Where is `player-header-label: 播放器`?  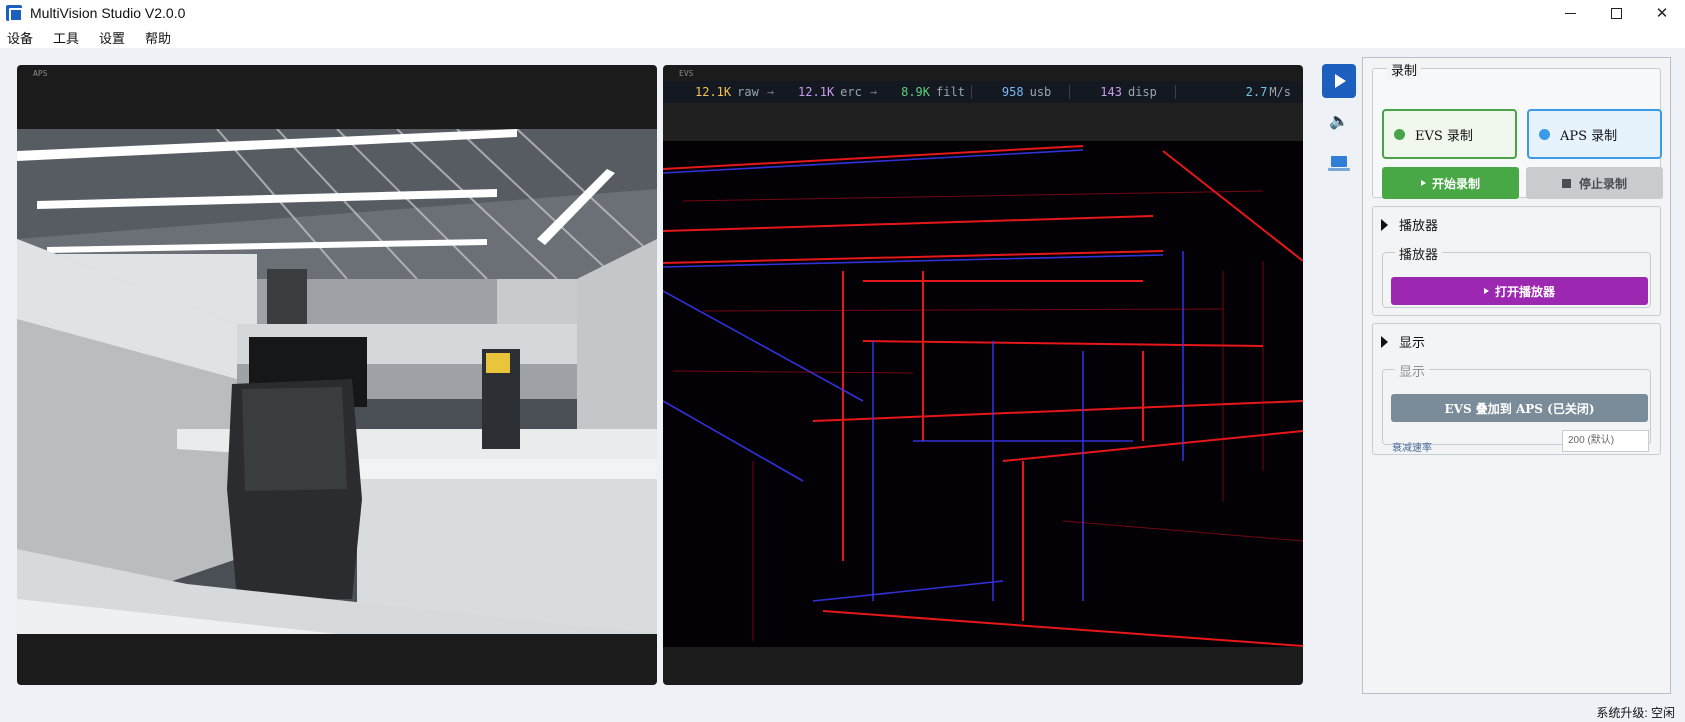
player-header-label: 播放器 is located at coordinates (1419, 225).